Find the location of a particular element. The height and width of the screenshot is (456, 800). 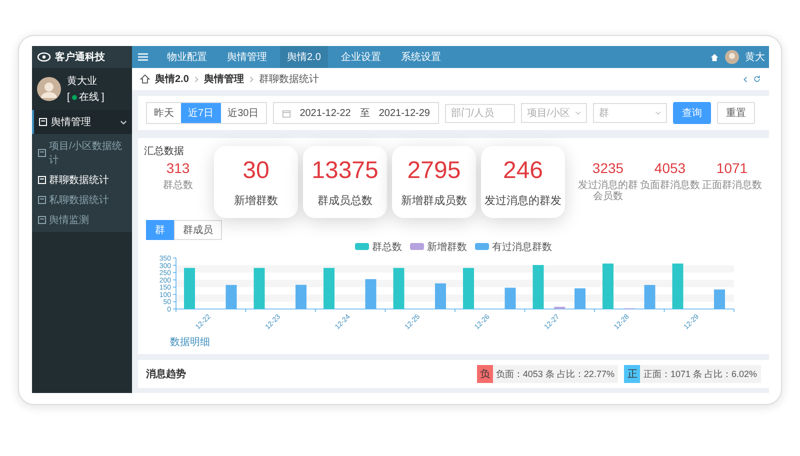

chevron-left-icon is located at coordinates (745, 79).